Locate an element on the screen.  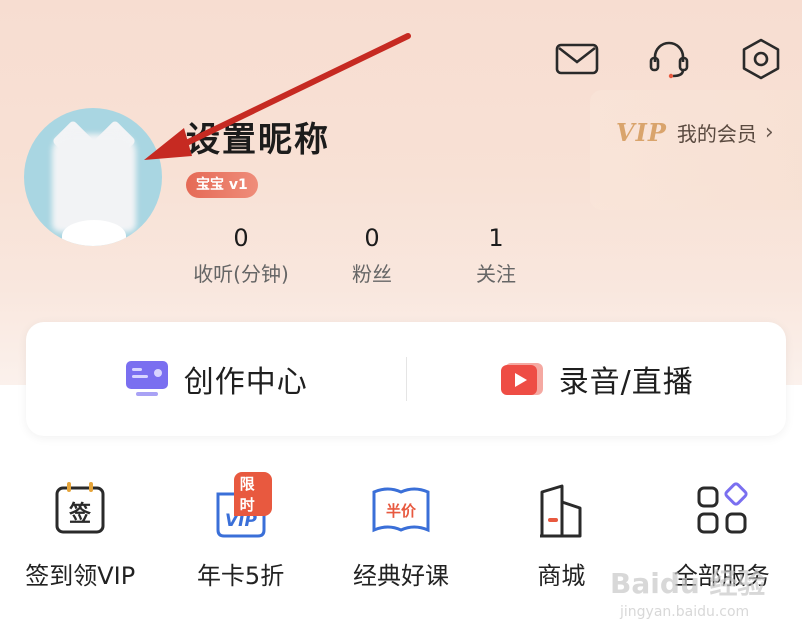
service-annual-card: VIP 限时 年卡5折 is located at coordinates (240, 531).